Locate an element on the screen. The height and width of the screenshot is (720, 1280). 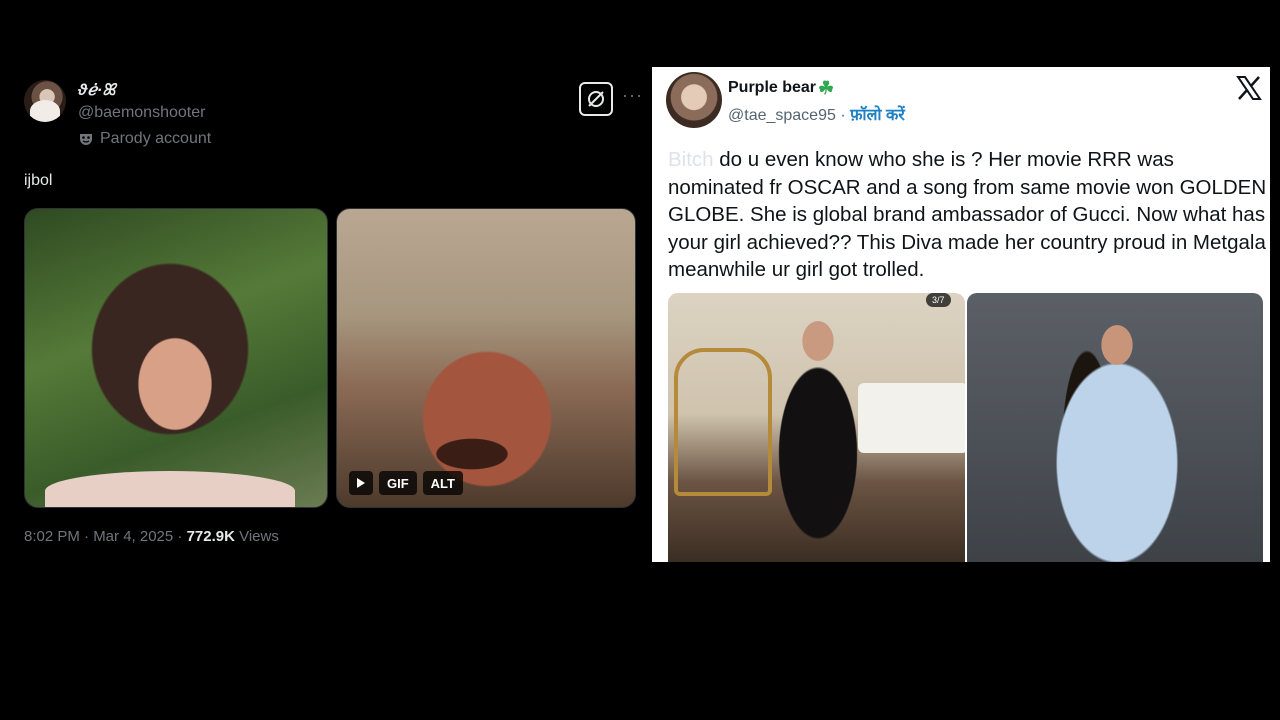
follow-link: फ़ॉलो करें is located at coordinates (877, 115).